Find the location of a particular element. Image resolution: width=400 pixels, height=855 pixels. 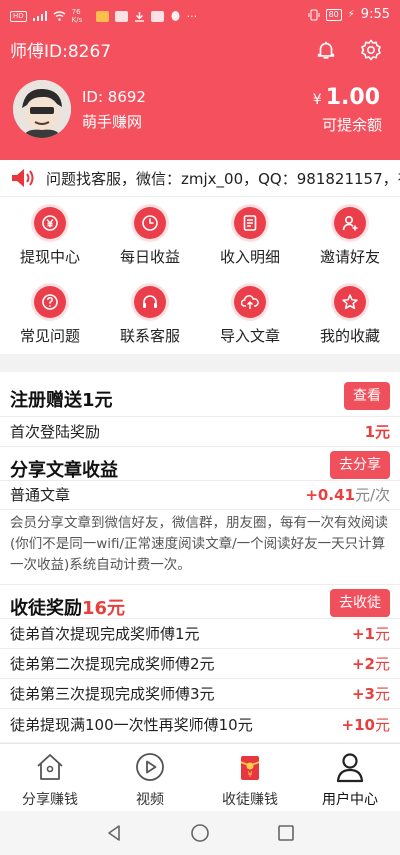

apprentice-reward-amount: +3 is located at coordinates (363, 694).